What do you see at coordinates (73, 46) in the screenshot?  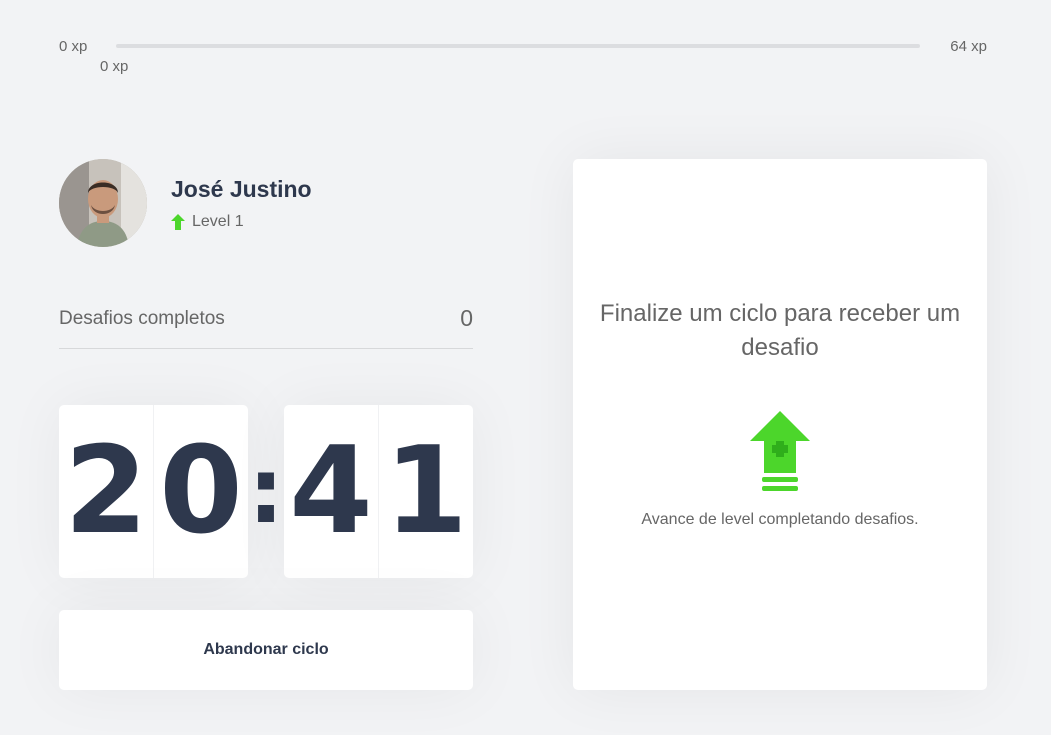 I see `xp-min-label: 0 xp` at bounding box center [73, 46].